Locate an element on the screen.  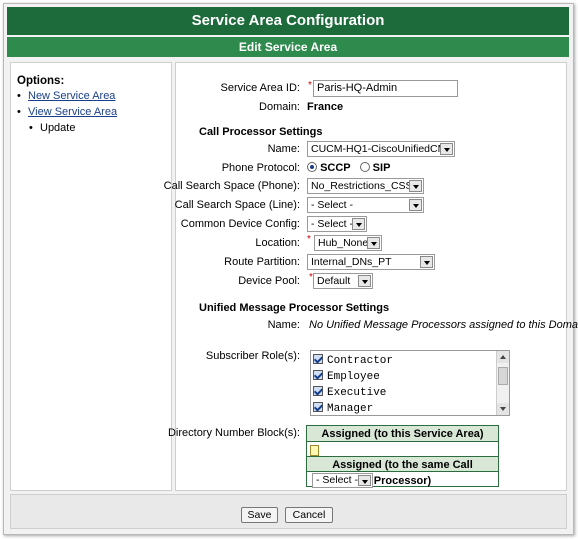
device-pool-label: Device Pool: is located at coordinates (269, 281).